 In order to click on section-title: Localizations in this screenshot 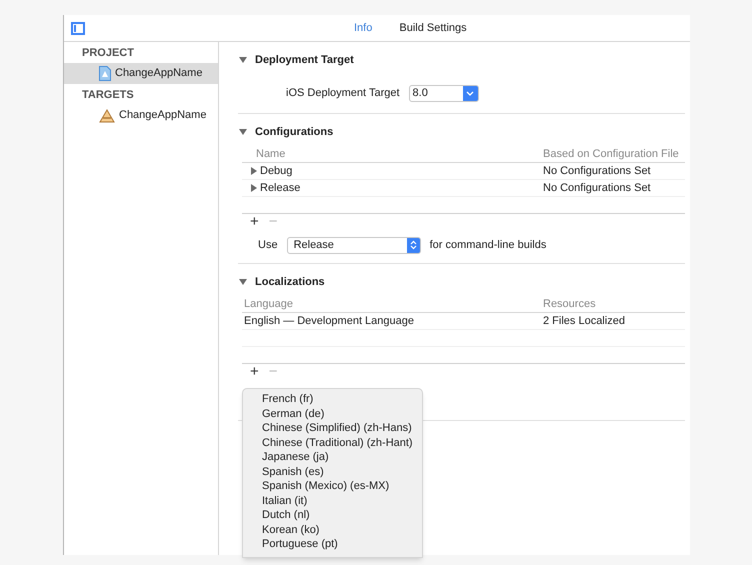, I will do `click(290, 282)`.